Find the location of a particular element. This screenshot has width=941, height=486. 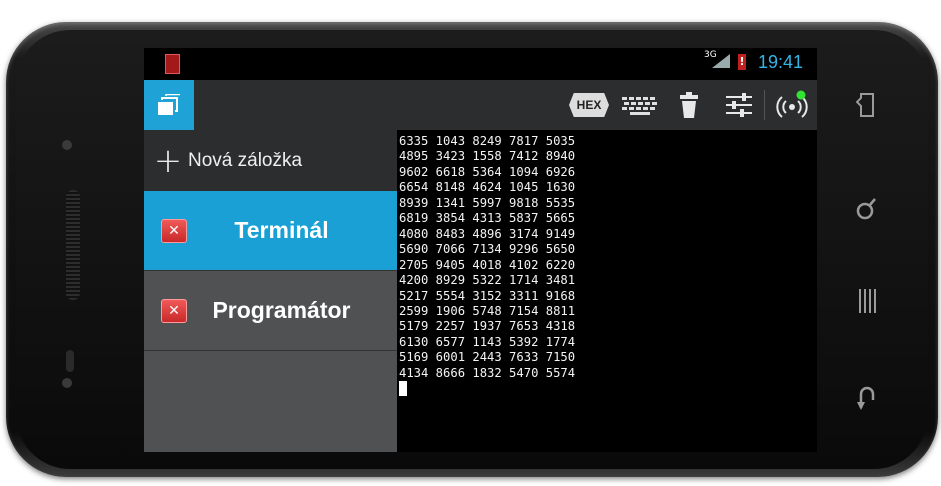

terminal-line: 5179 2257 1937 7653 4318 is located at coordinates (487, 326).